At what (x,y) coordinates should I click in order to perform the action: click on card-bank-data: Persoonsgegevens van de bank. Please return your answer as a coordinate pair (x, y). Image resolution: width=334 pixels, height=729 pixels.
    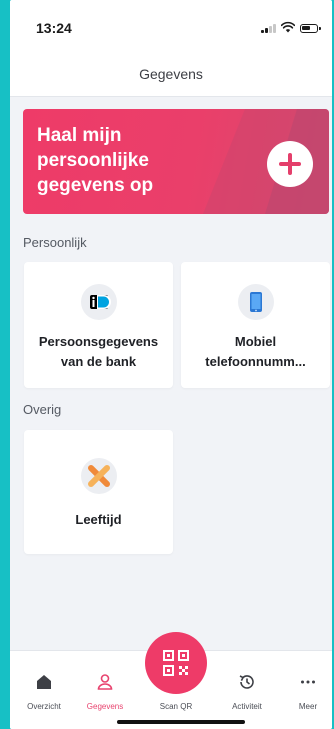
    Looking at the image, I should click on (98, 325).